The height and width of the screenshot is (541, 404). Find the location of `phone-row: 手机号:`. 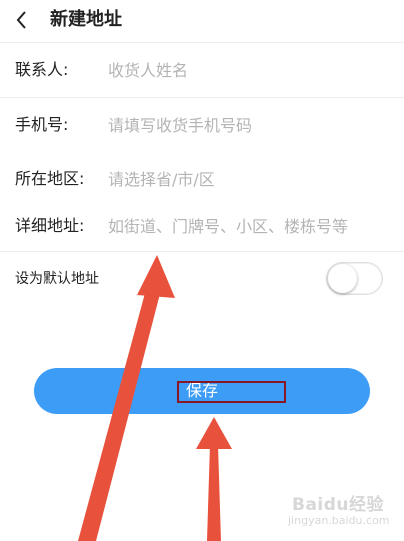

phone-row: 手机号: is located at coordinates (202, 125).